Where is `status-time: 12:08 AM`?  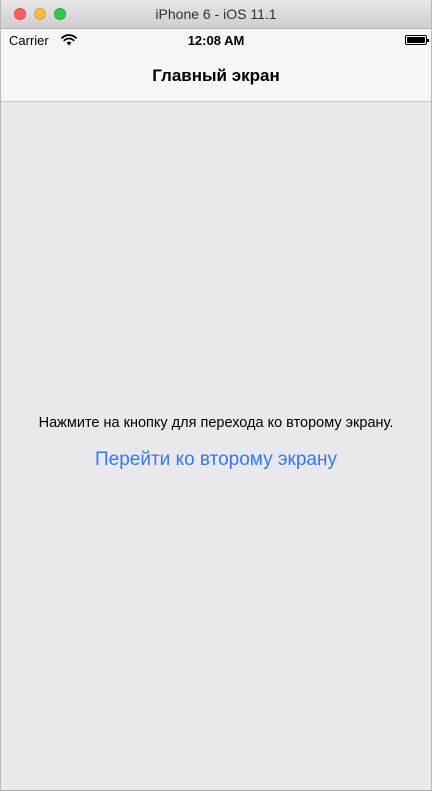
status-time: 12:08 AM is located at coordinates (216, 40).